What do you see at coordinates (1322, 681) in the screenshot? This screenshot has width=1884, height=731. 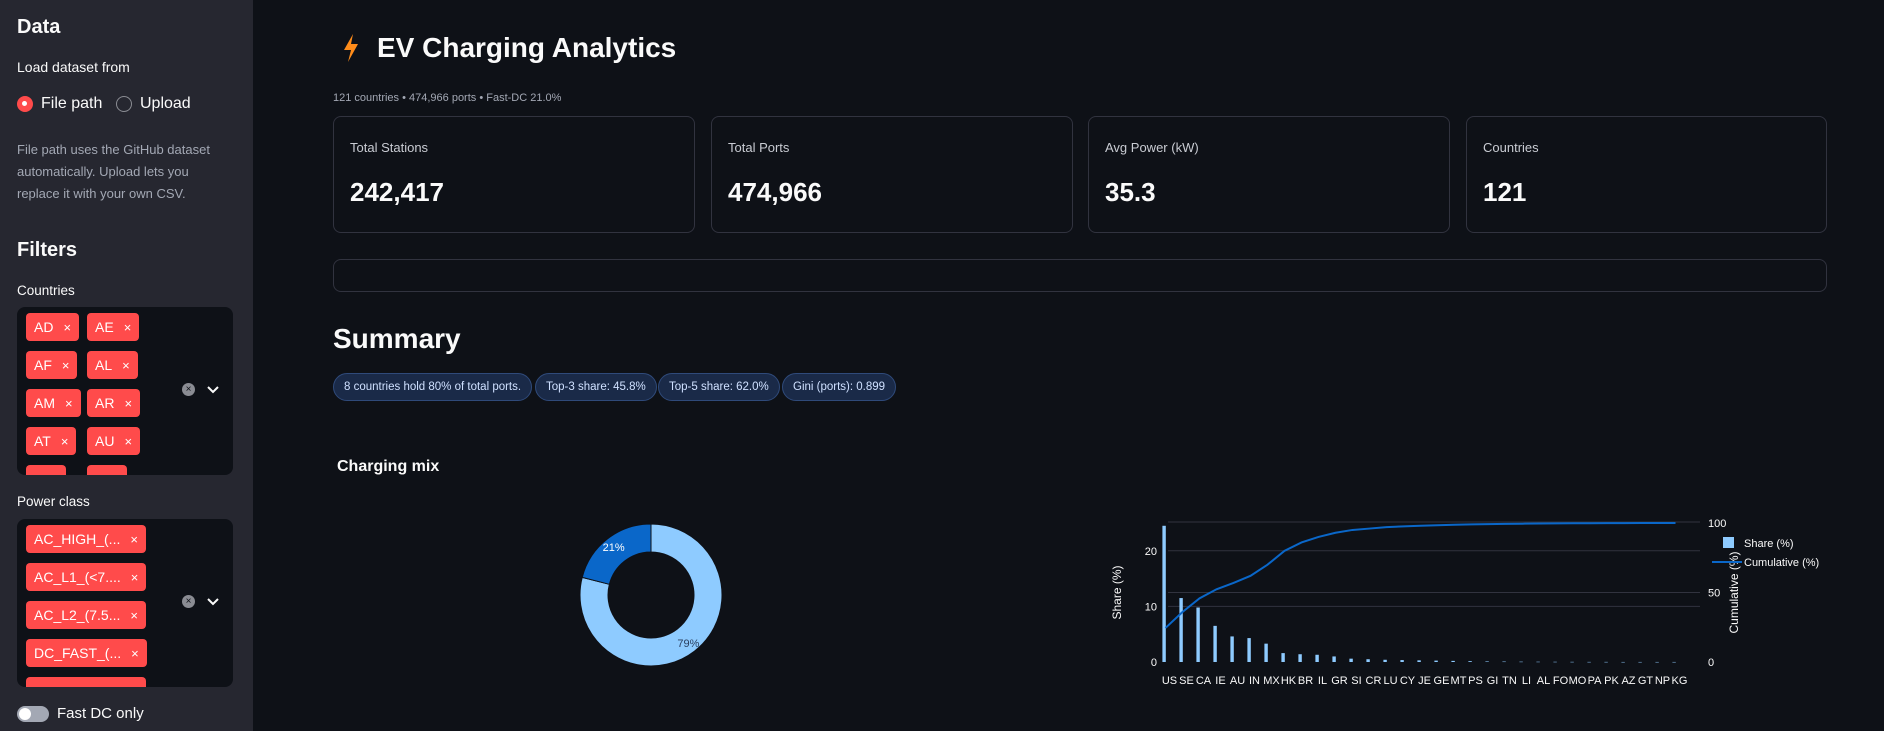 I see `x-tick-label: IL` at bounding box center [1322, 681].